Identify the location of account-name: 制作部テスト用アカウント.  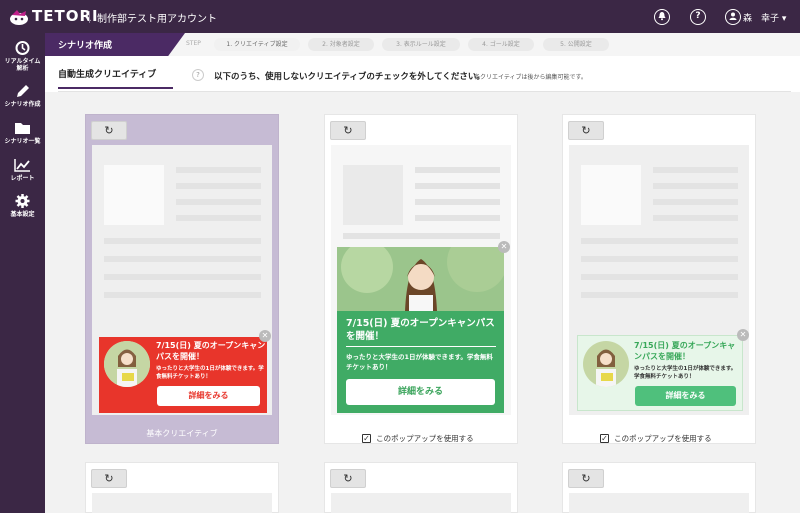
(157, 19).